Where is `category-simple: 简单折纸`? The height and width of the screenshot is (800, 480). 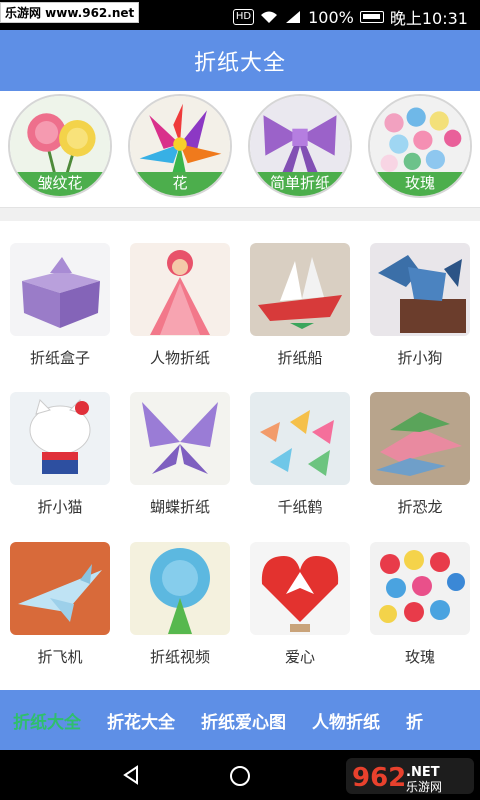
category-simple: 简单折纸 is located at coordinates (300, 146).